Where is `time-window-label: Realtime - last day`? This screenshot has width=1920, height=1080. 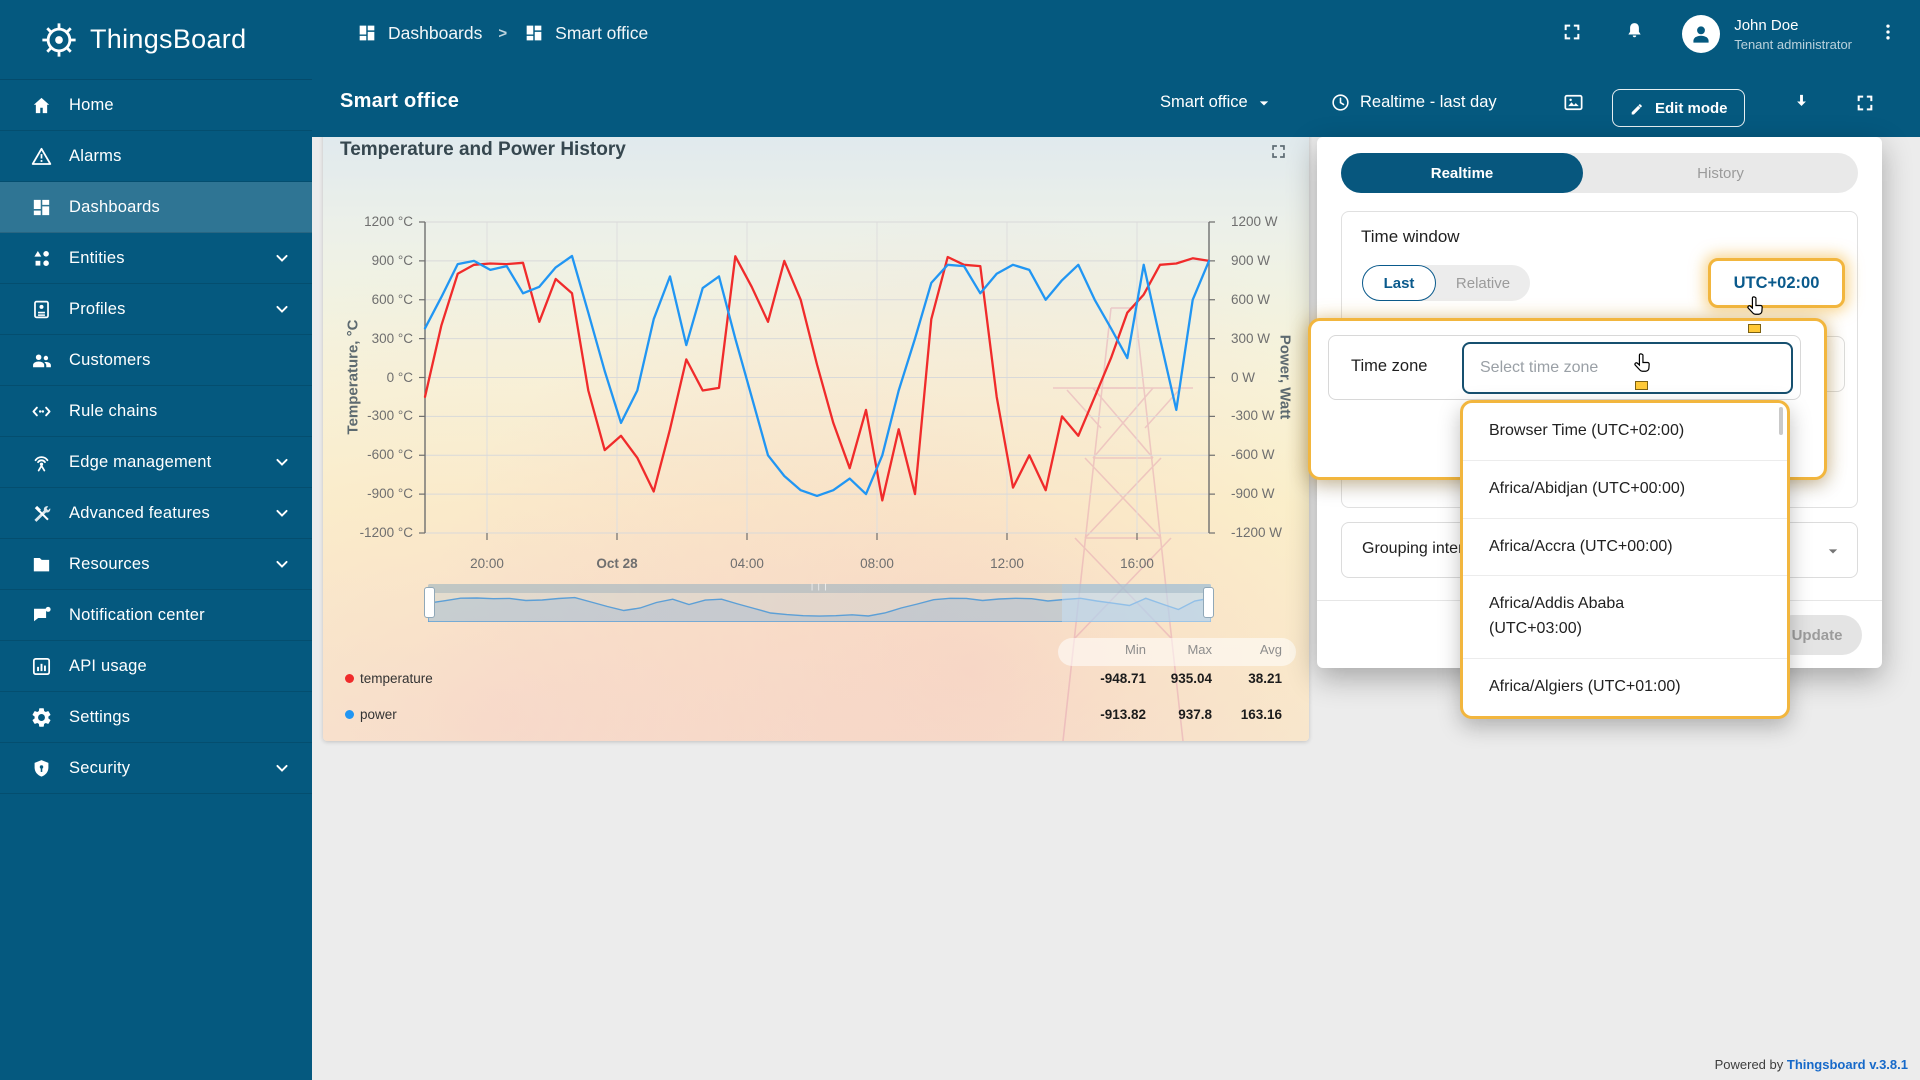 time-window-label: Realtime - last day is located at coordinates (1428, 102).